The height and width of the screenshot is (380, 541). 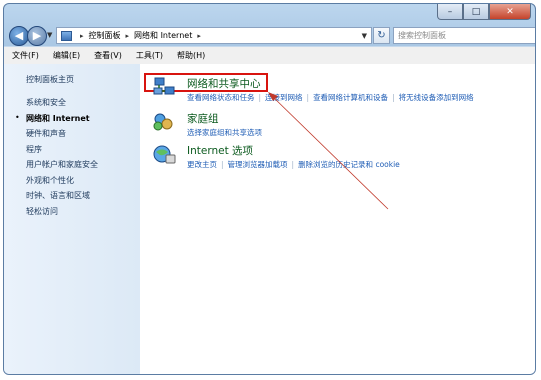 What do you see at coordinates (108, 55) in the screenshot?
I see `menu-view: 查看(V)` at bounding box center [108, 55].